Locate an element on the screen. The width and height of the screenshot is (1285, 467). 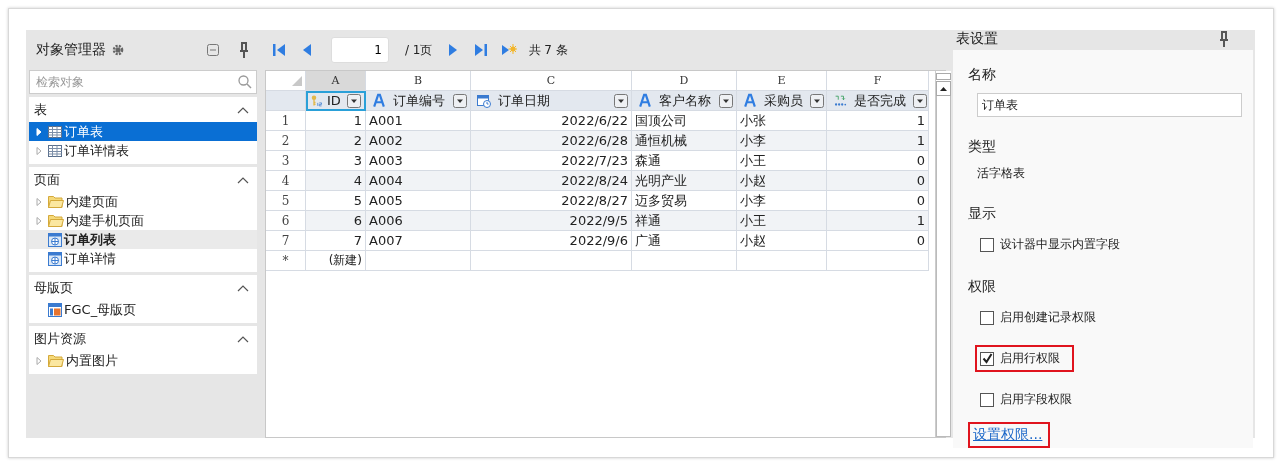
last-page-icon is located at coordinates (480, 50).